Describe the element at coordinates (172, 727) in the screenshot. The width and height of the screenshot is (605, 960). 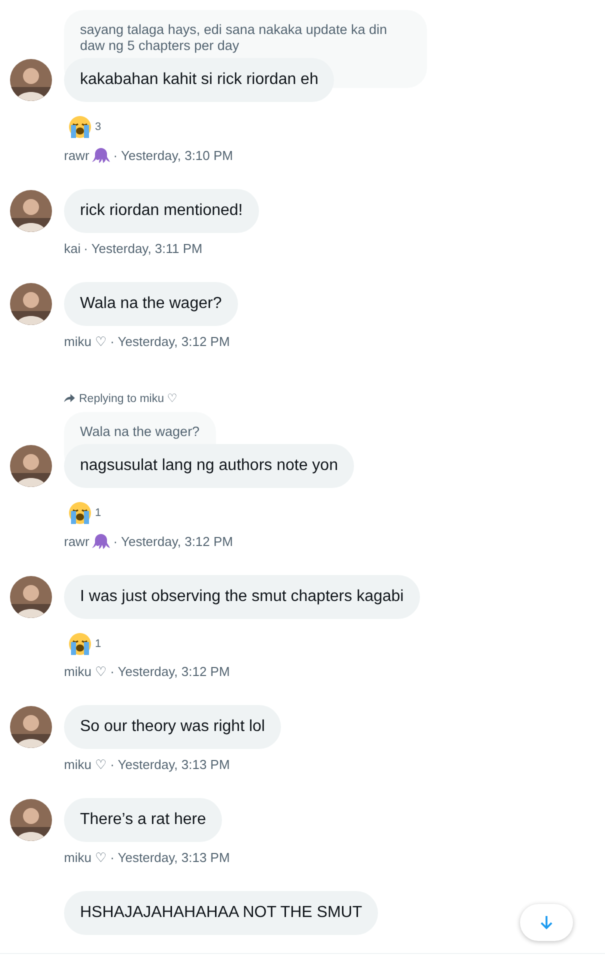
I see `message-bubble: So our theory was right lol` at that location.